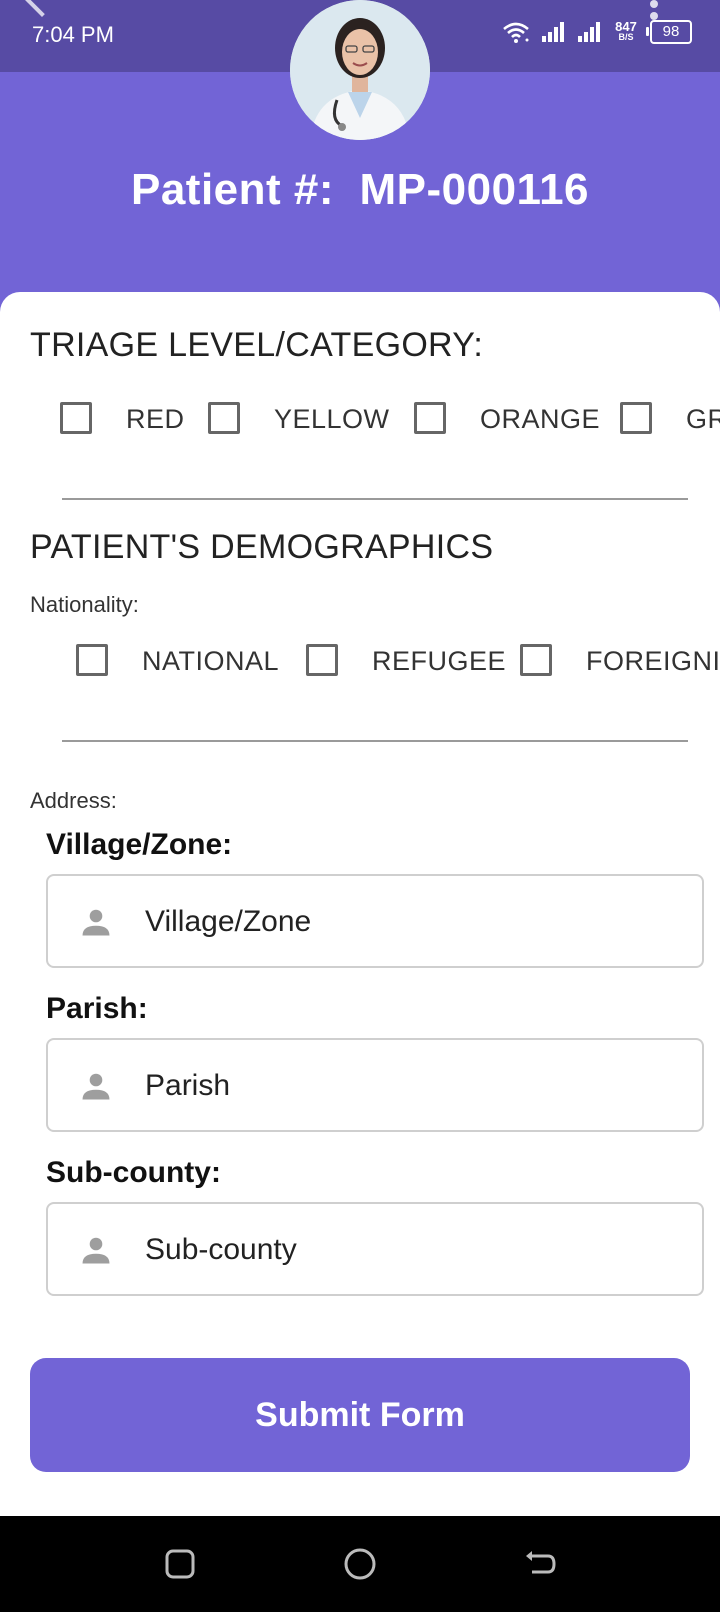  I want to click on checkbox-green, so click(636, 418).